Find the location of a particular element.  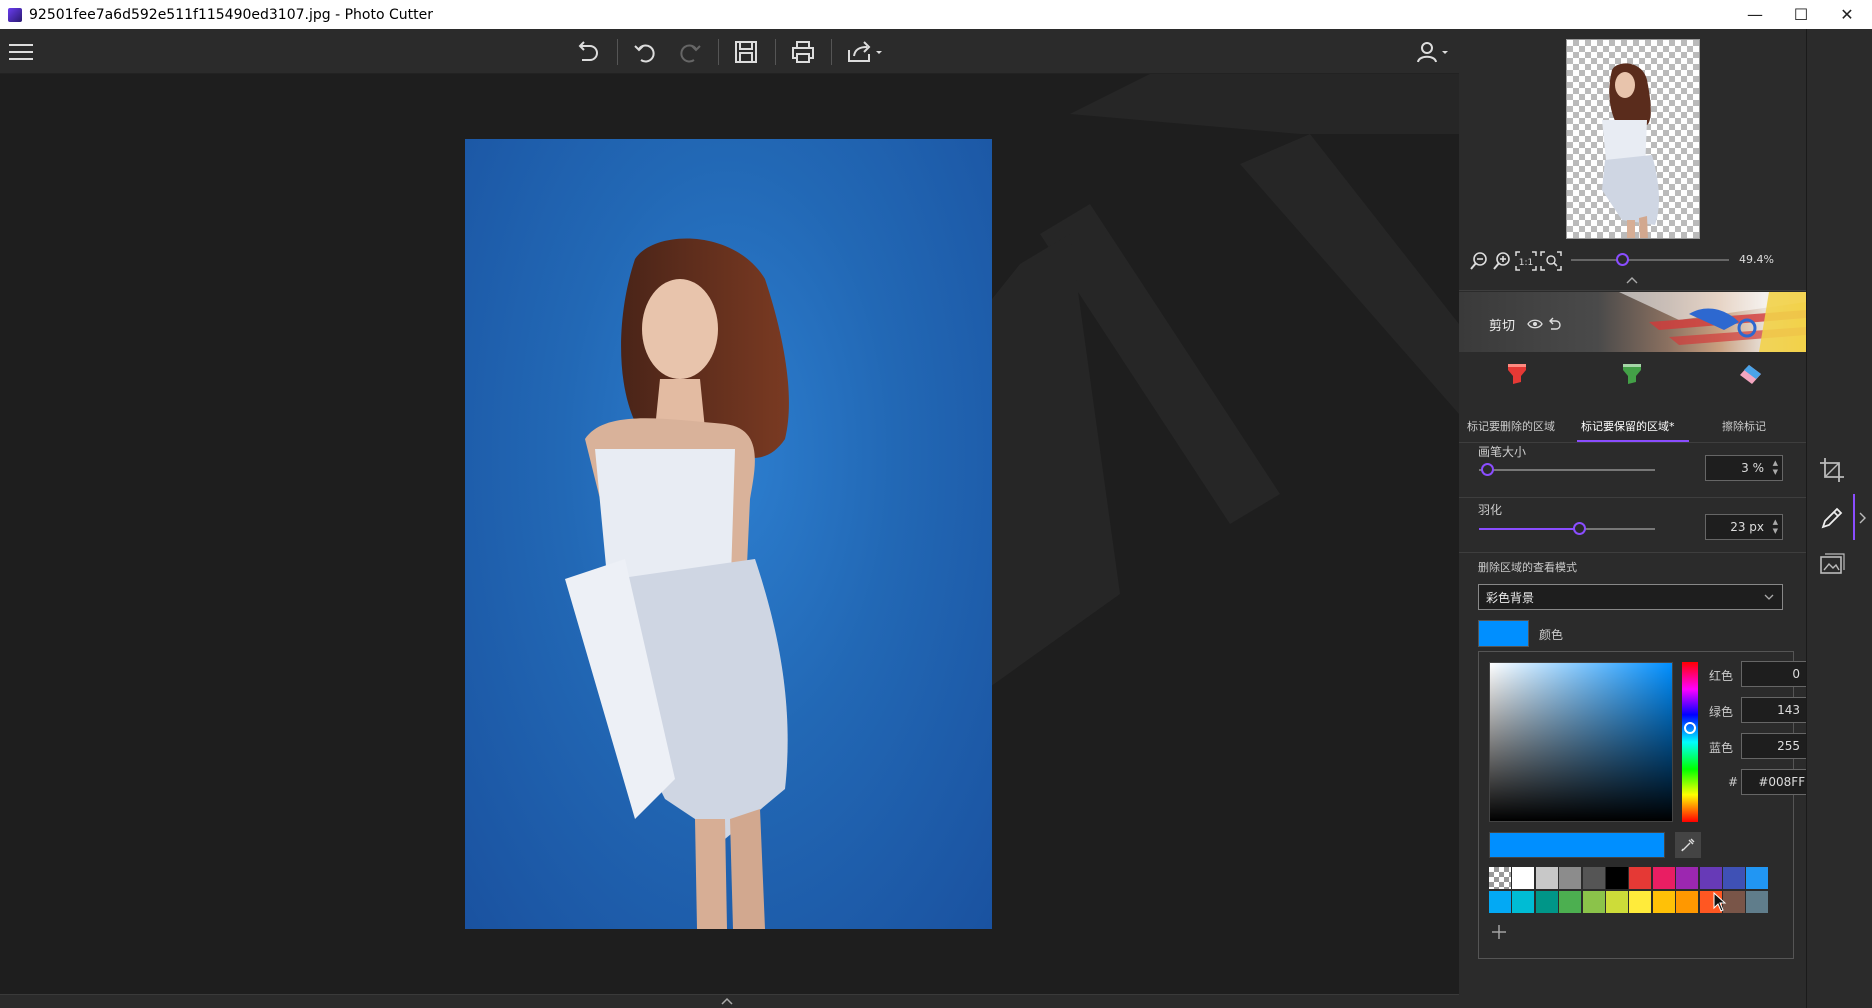

red-label: 红色 is located at coordinates (1721, 676).